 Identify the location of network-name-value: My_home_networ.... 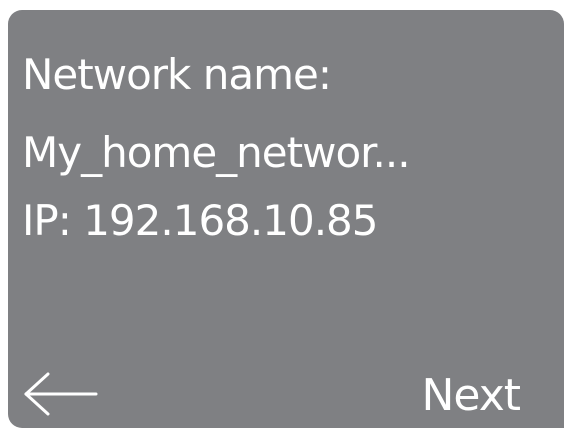
(216, 152).